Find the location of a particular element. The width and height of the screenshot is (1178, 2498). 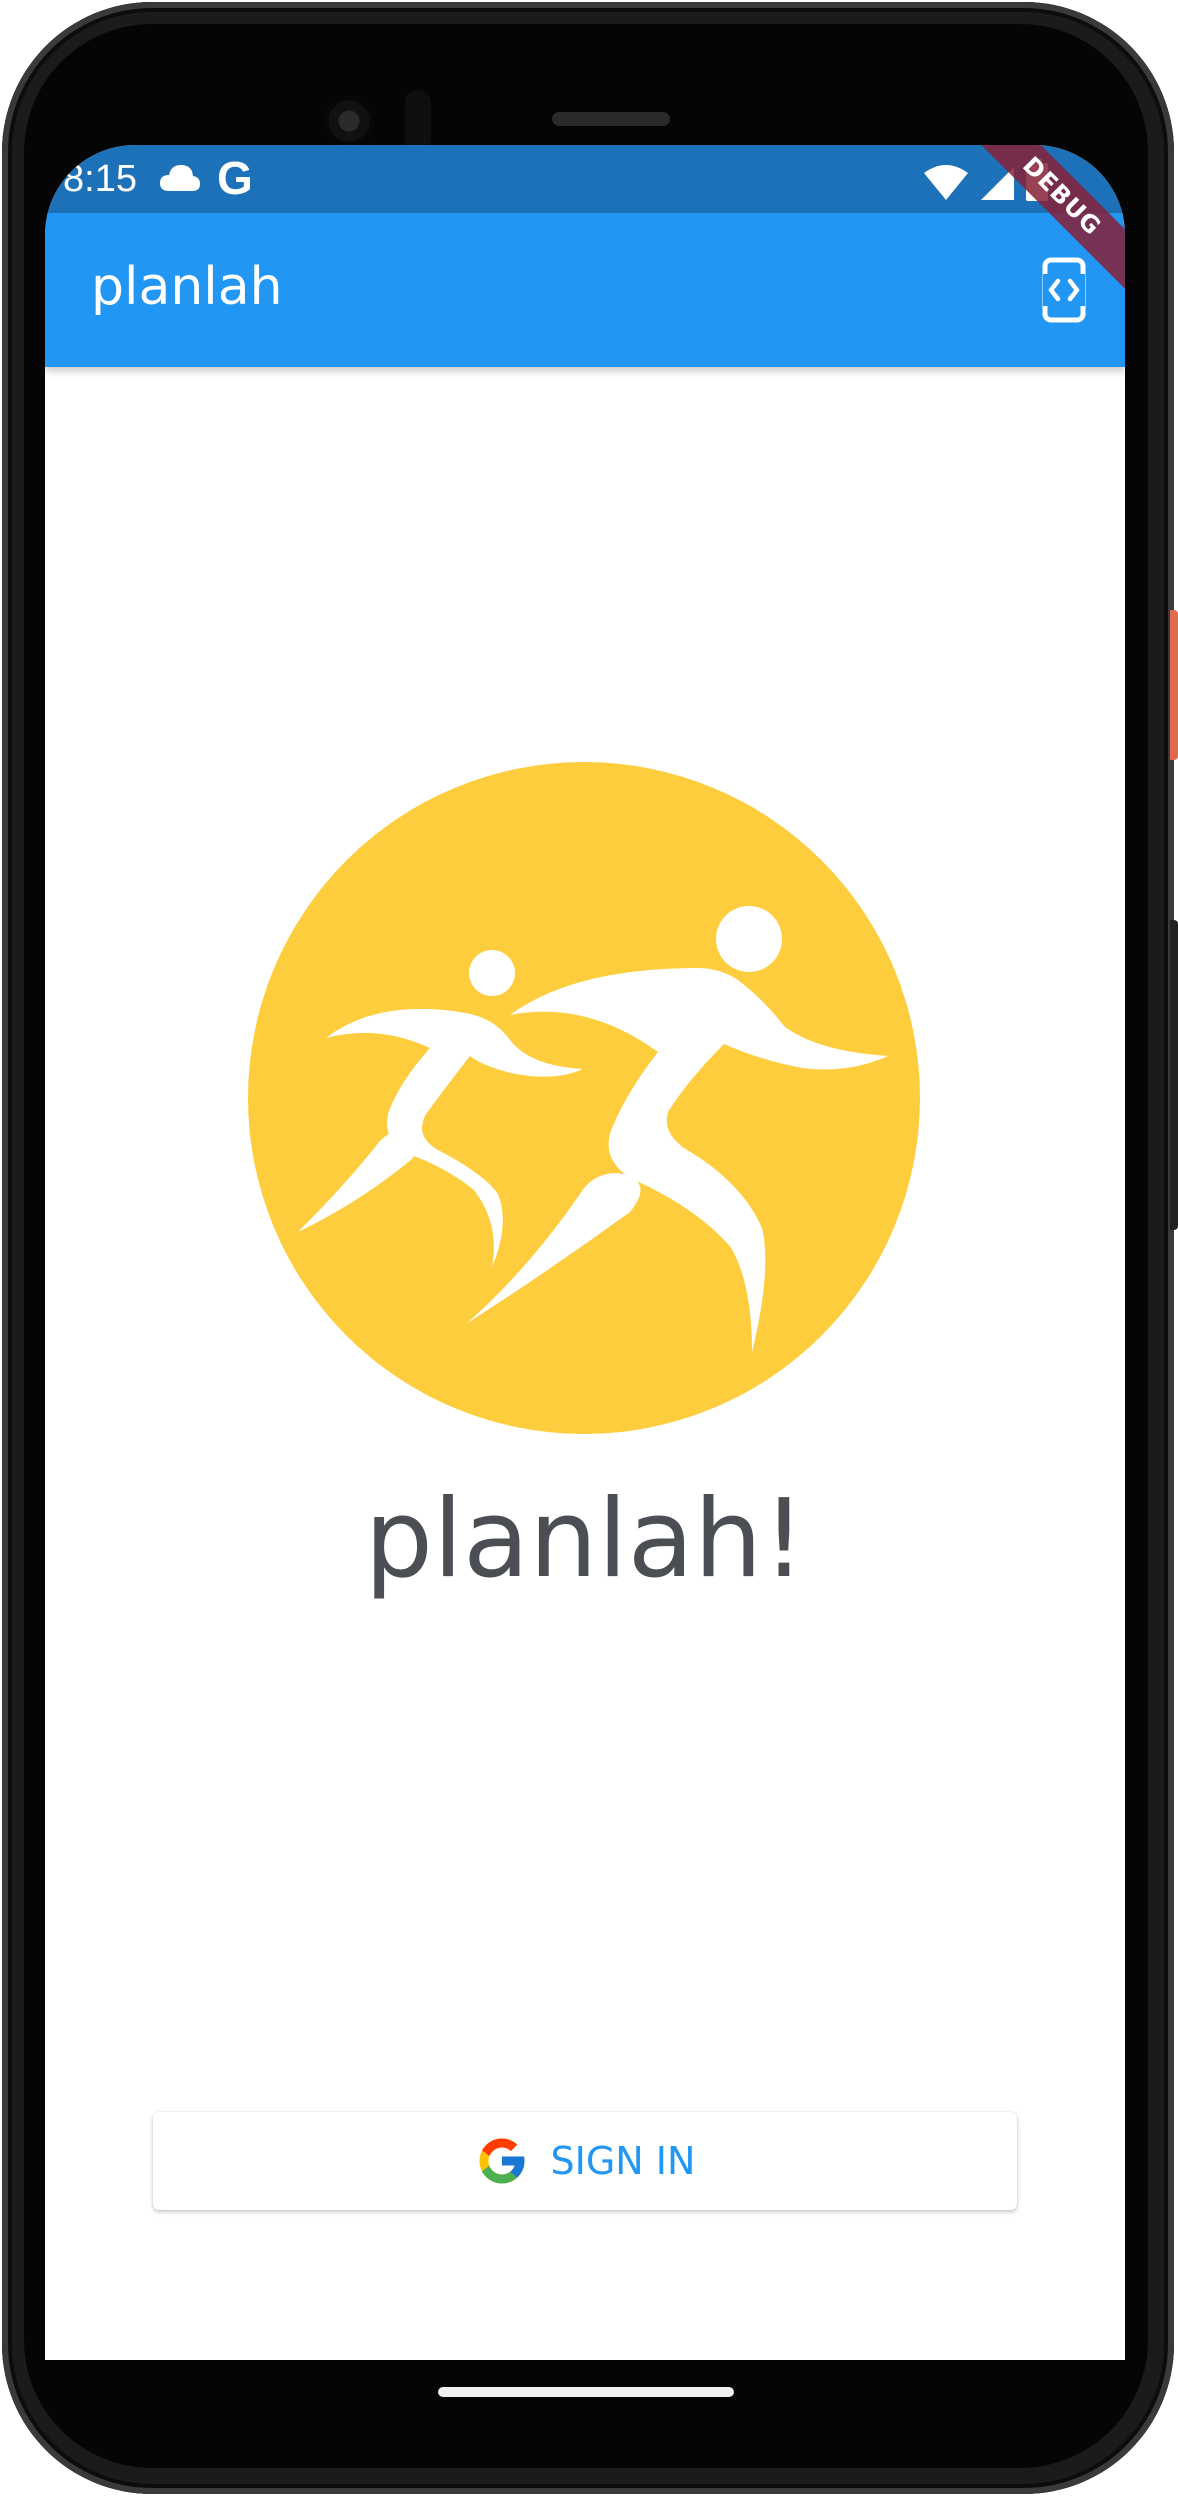

home-indicator is located at coordinates (586, 2392).